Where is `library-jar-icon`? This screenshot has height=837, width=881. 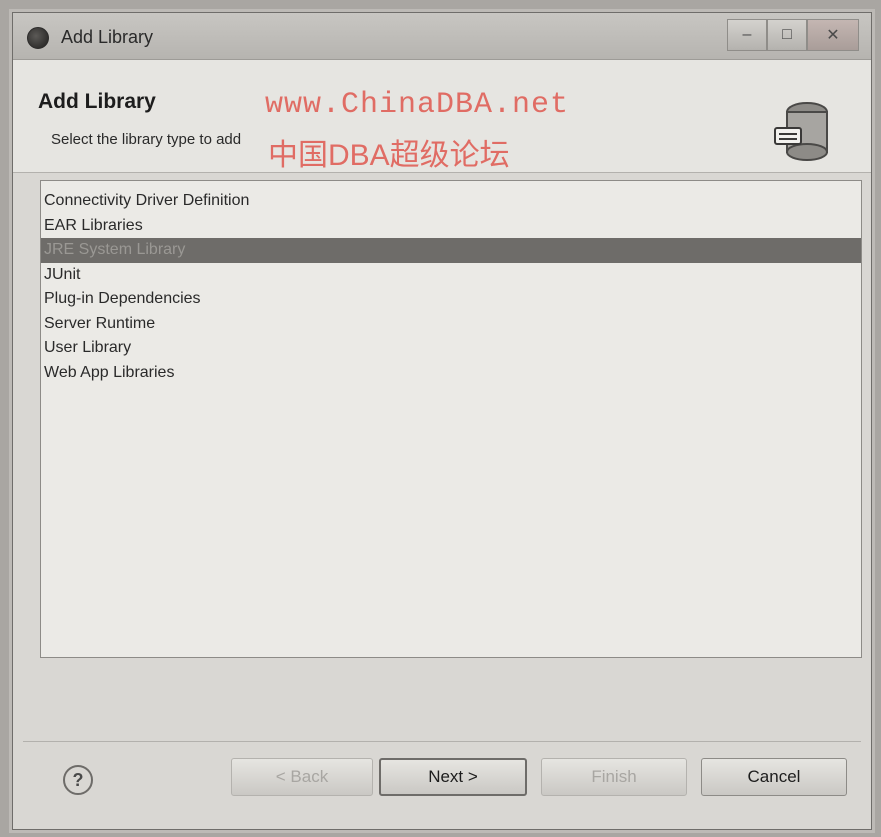
library-jar-icon is located at coordinates (801, 131).